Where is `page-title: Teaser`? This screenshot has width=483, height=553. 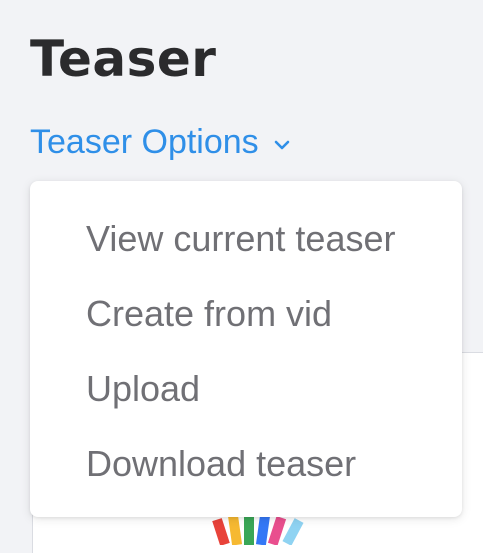
page-title: Teaser is located at coordinates (123, 59).